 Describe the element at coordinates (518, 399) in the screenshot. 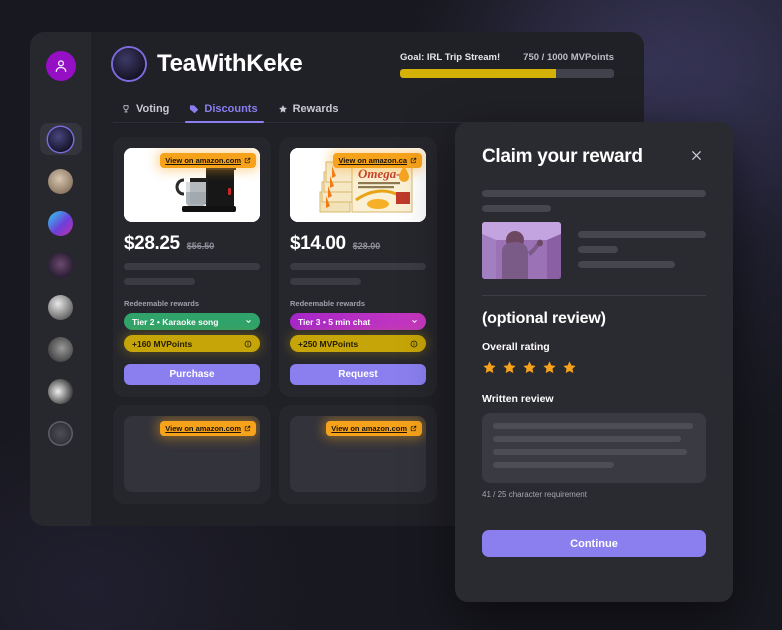

I see `written-review-label: Written review` at that location.